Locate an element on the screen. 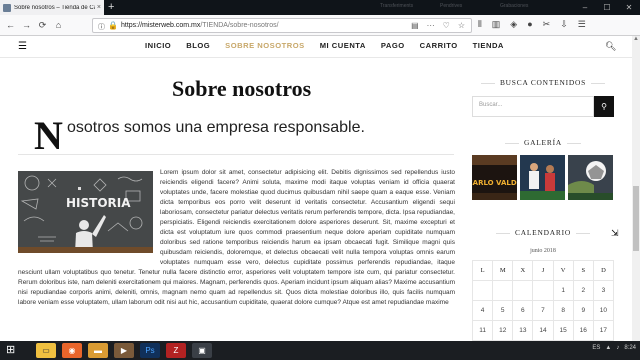 Image resolution: width=640 pixels, height=360 pixels. page-scrollbar: ▲ is located at coordinates (636, 188).